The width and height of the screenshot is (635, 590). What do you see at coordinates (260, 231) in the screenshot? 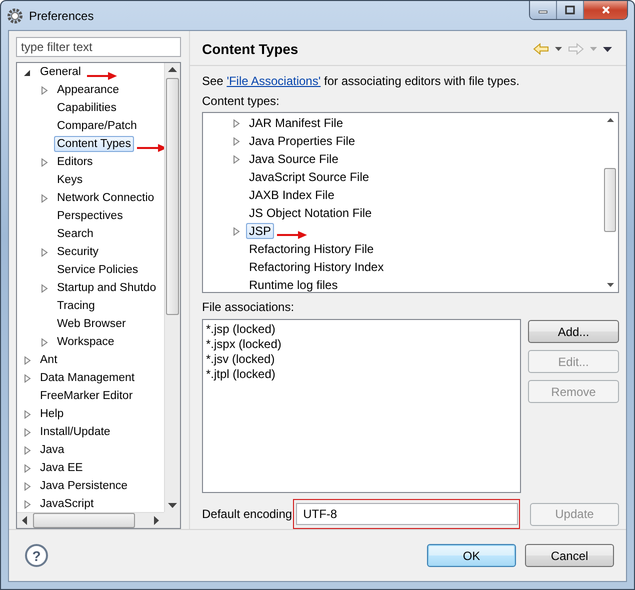
I see `content-type-item: JSP` at bounding box center [260, 231].